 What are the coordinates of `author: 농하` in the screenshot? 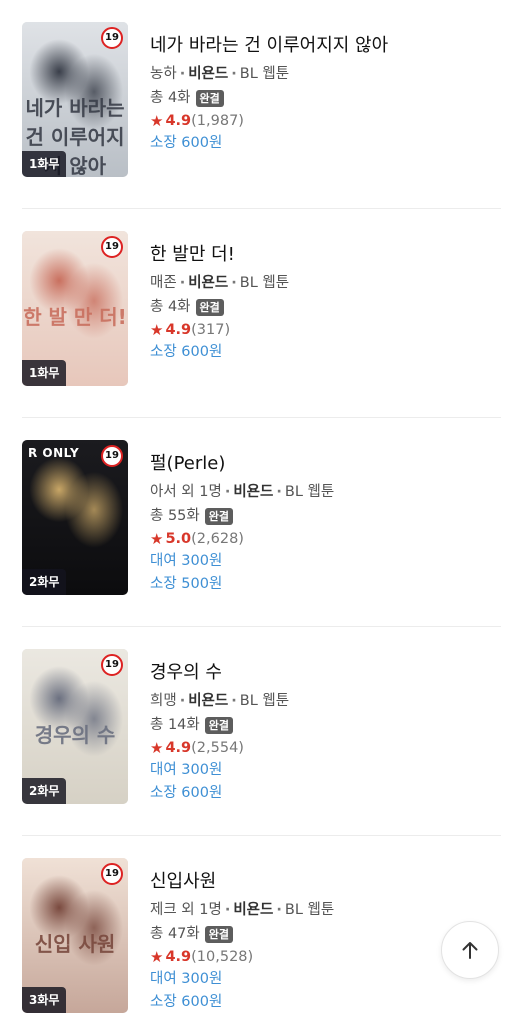 It's located at (163, 74).